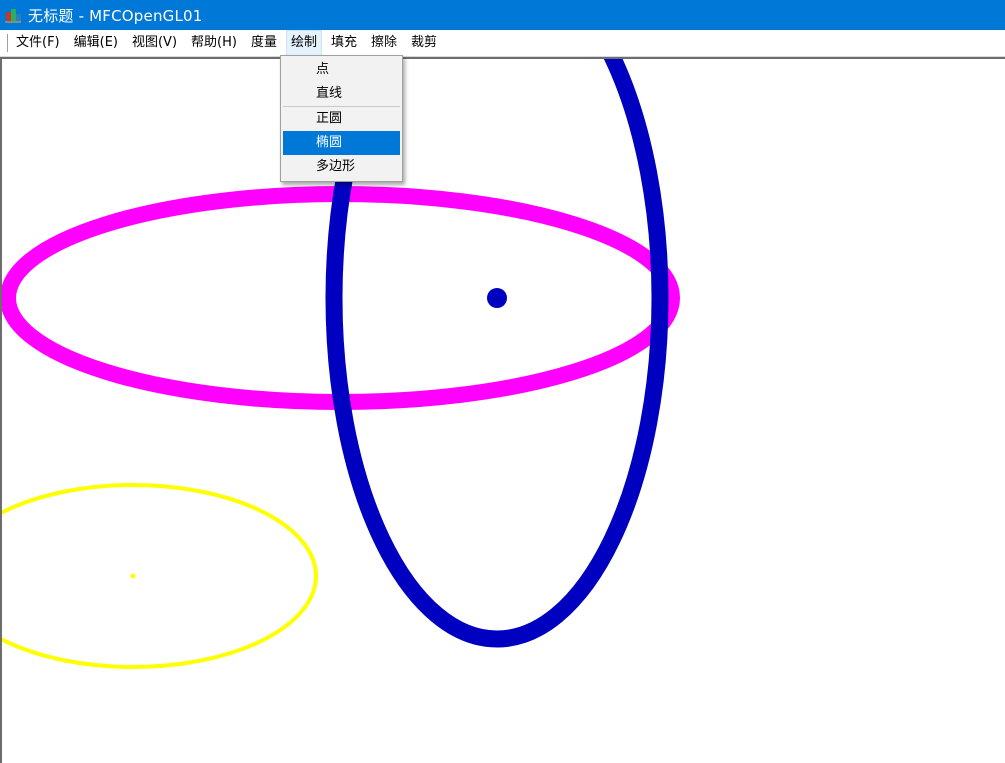  What do you see at coordinates (115, 15) in the screenshot?
I see `window-title: 无标题 - MFCOpenGL01` at bounding box center [115, 15].